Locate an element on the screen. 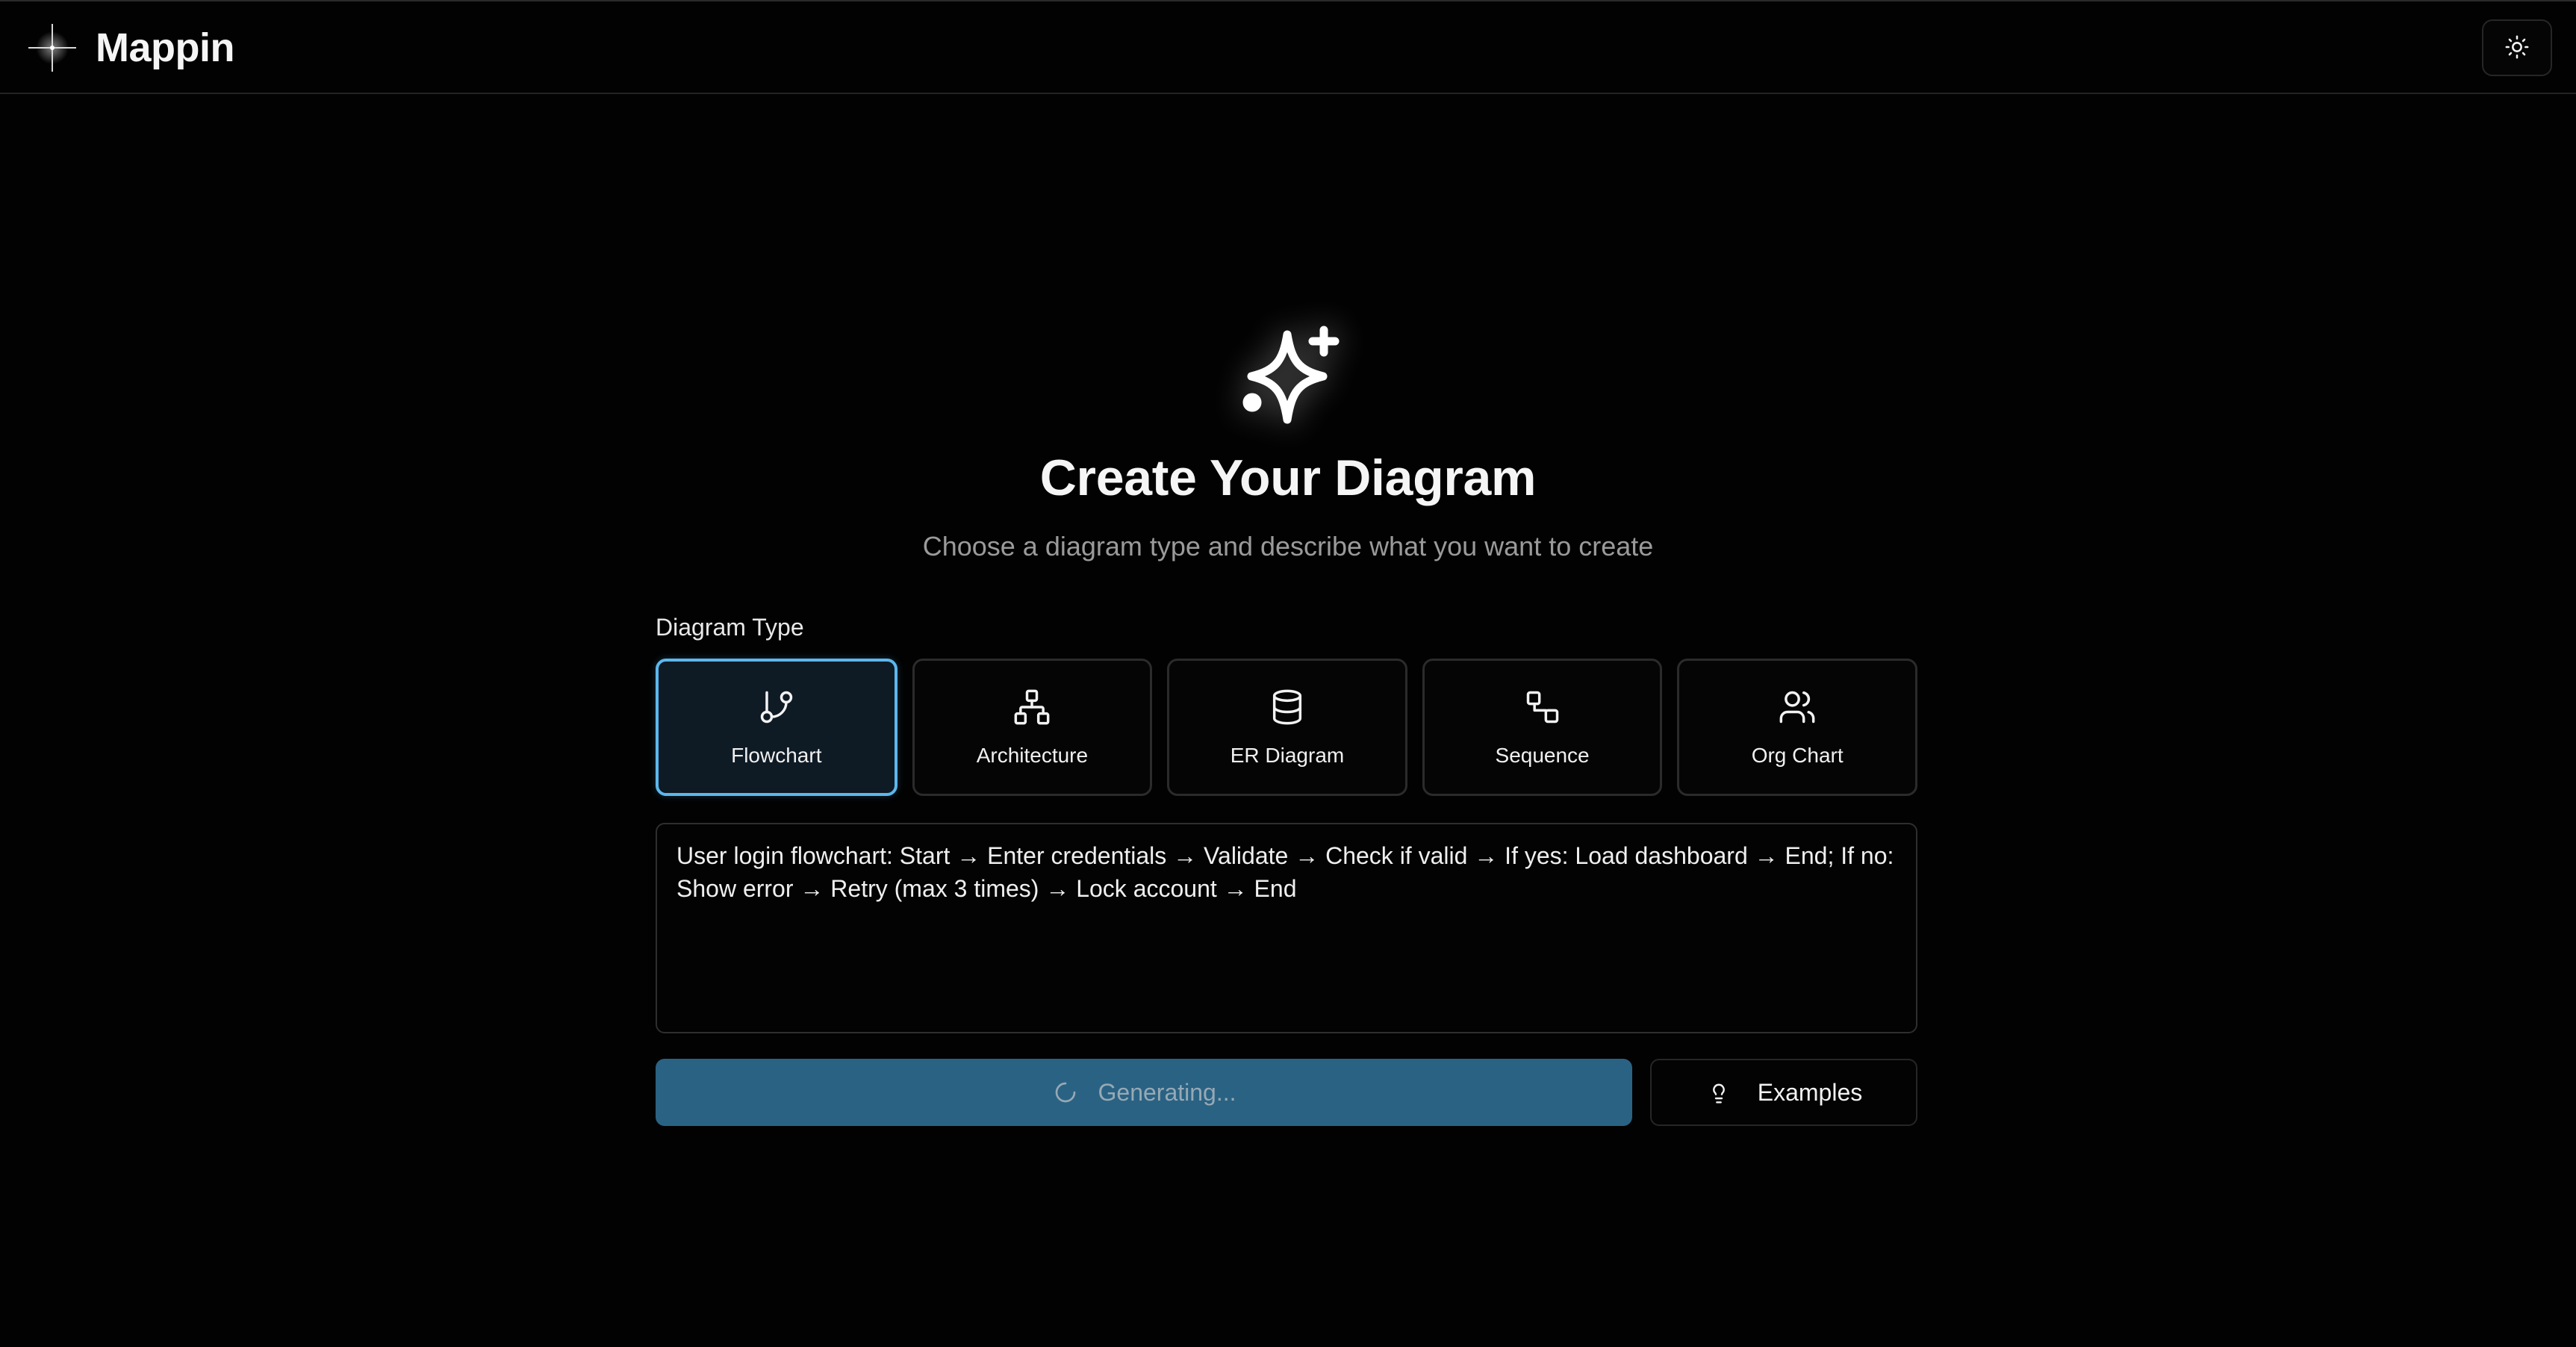 This screenshot has width=2576, height=1347. users-icon is located at coordinates (1797, 707).